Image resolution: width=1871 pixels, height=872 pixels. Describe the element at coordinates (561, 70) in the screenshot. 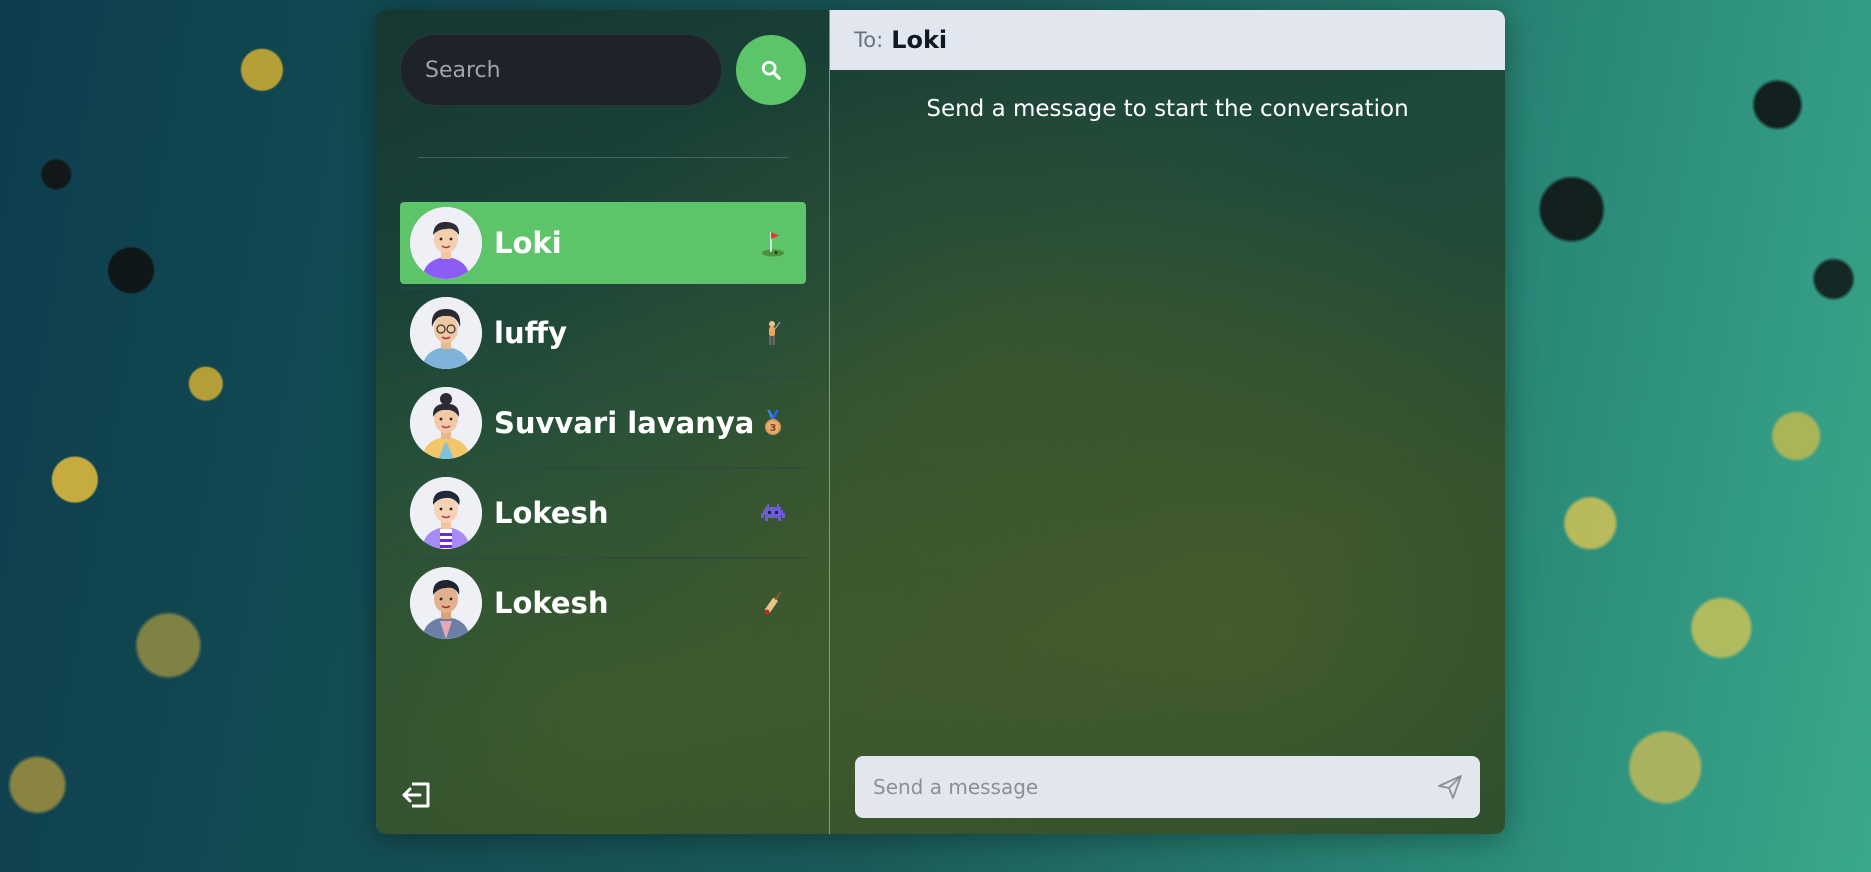

I see `search-input` at that location.